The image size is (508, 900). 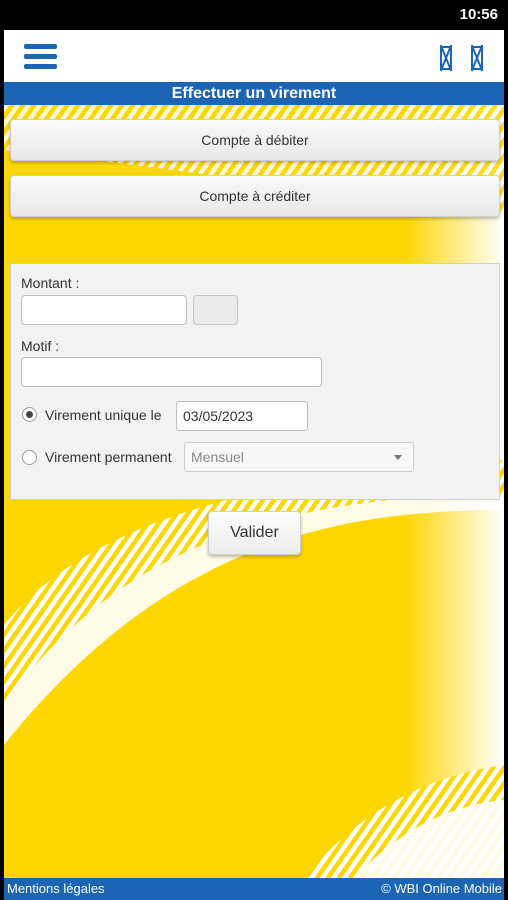 What do you see at coordinates (478, 14) in the screenshot?
I see `status-time: 10:56` at bounding box center [478, 14].